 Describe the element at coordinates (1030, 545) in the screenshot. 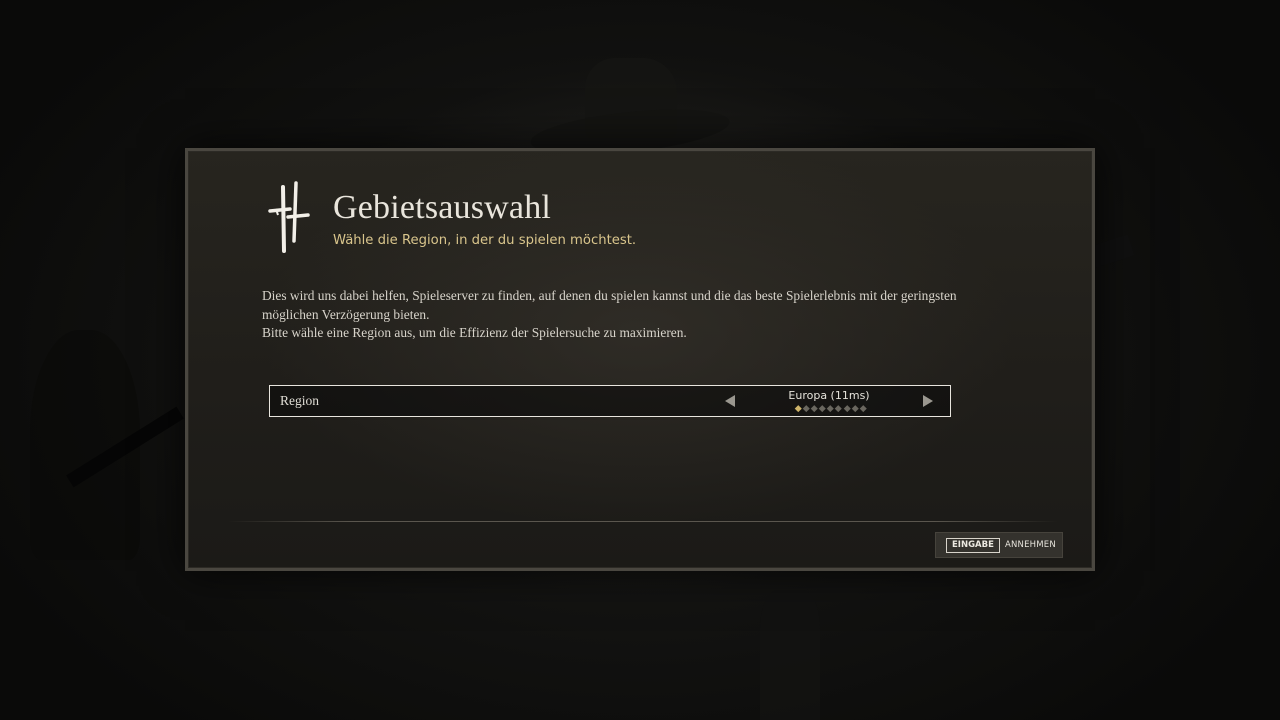

I see `accept-label: ANNEHMEN` at that location.